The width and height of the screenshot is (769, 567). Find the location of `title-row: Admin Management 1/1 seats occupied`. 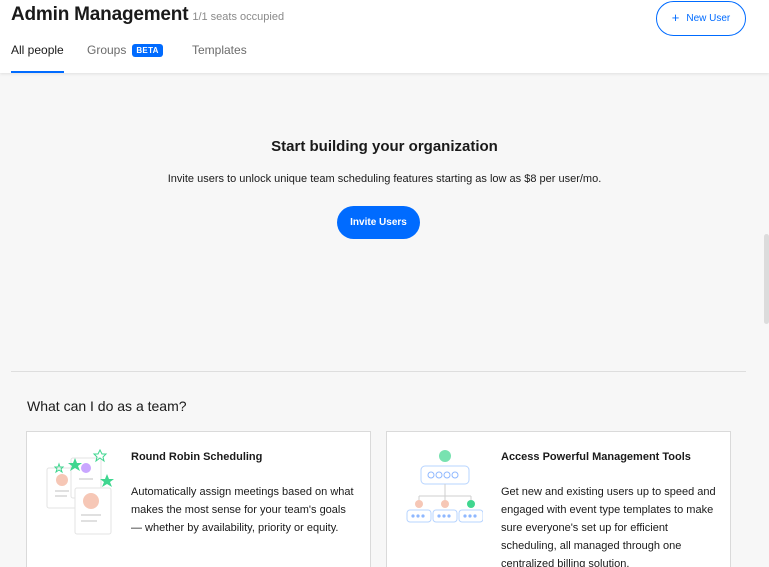

title-row: Admin Management 1/1 seats occupied is located at coordinates (147, 15).